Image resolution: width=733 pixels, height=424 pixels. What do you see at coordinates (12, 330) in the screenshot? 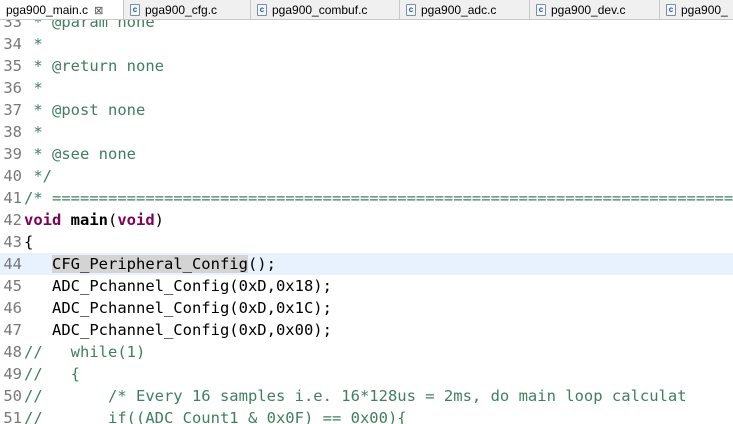
I see `line-number: 47` at bounding box center [12, 330].